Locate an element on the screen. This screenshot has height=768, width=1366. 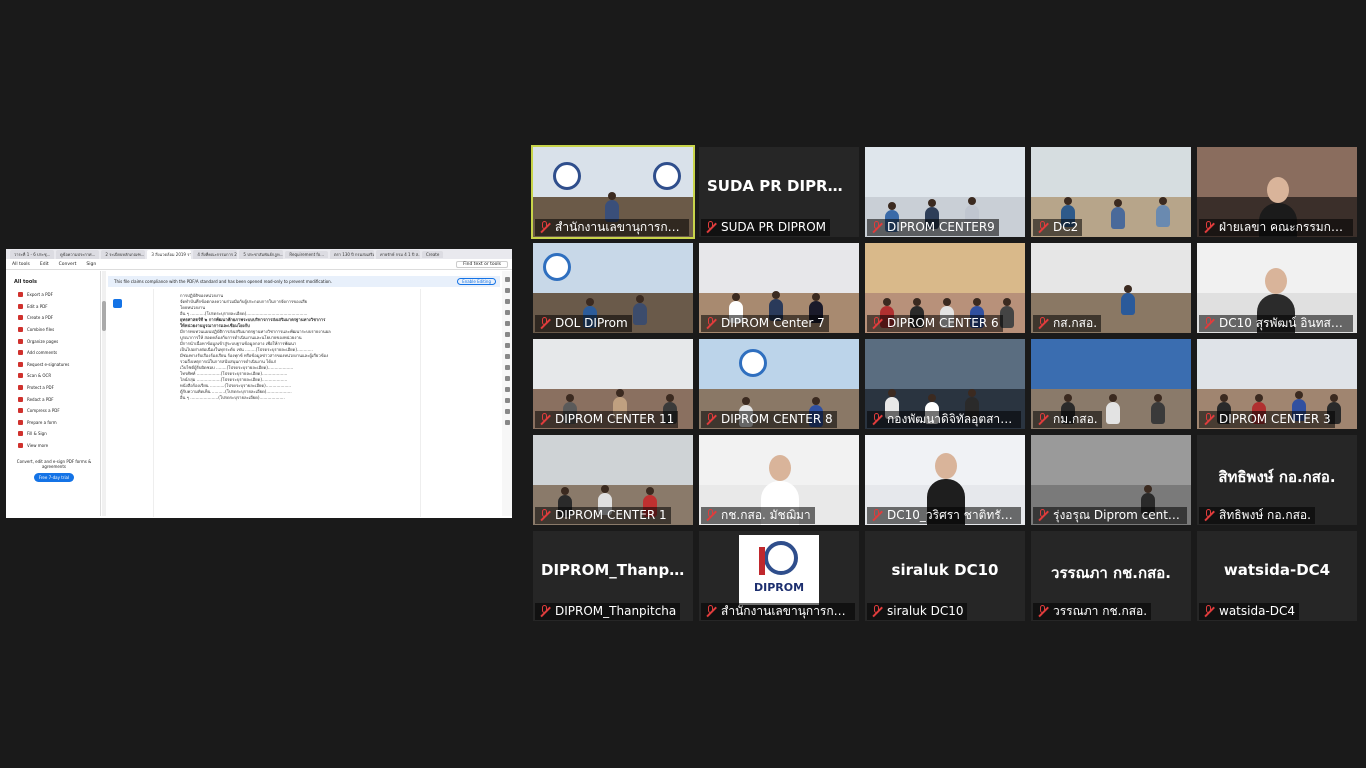
participant-tile: DC2 is located at coordinates (1111, 192).